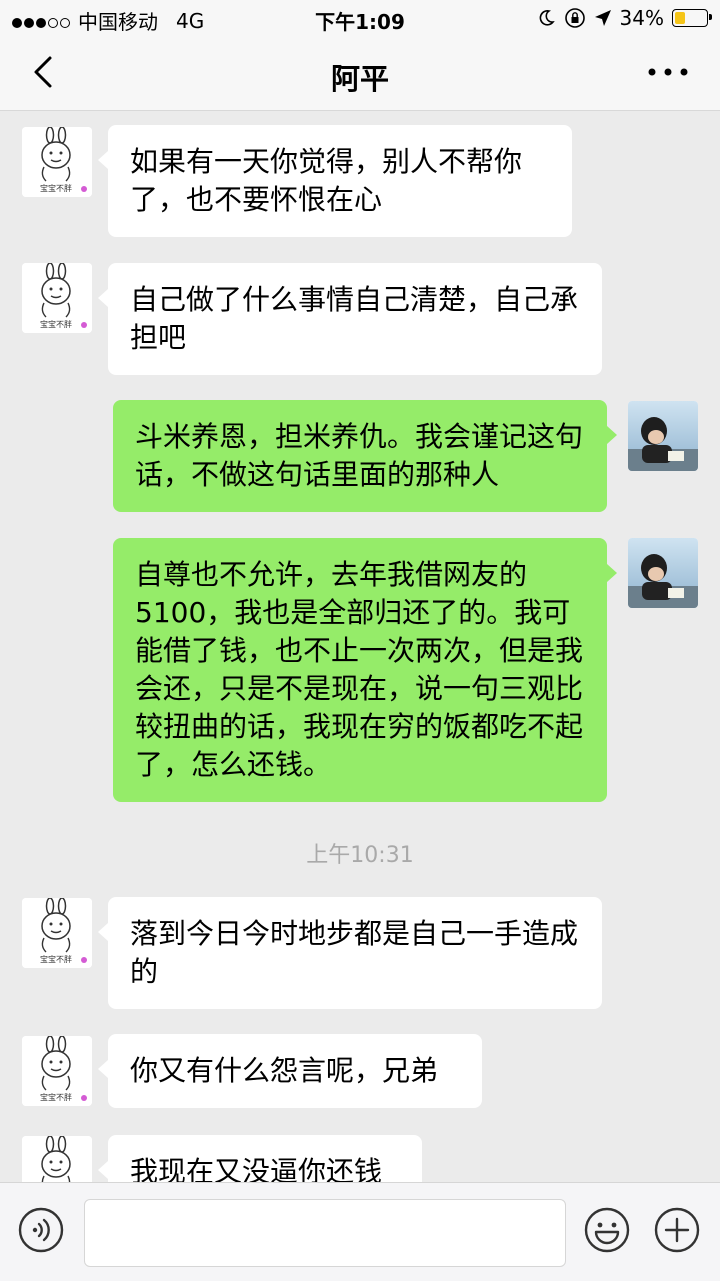 The height and width of the screenshot is (1281, 720). Describe the element at coordinates (692, 18) in the screenshot. I see `battery-icon` at that location.